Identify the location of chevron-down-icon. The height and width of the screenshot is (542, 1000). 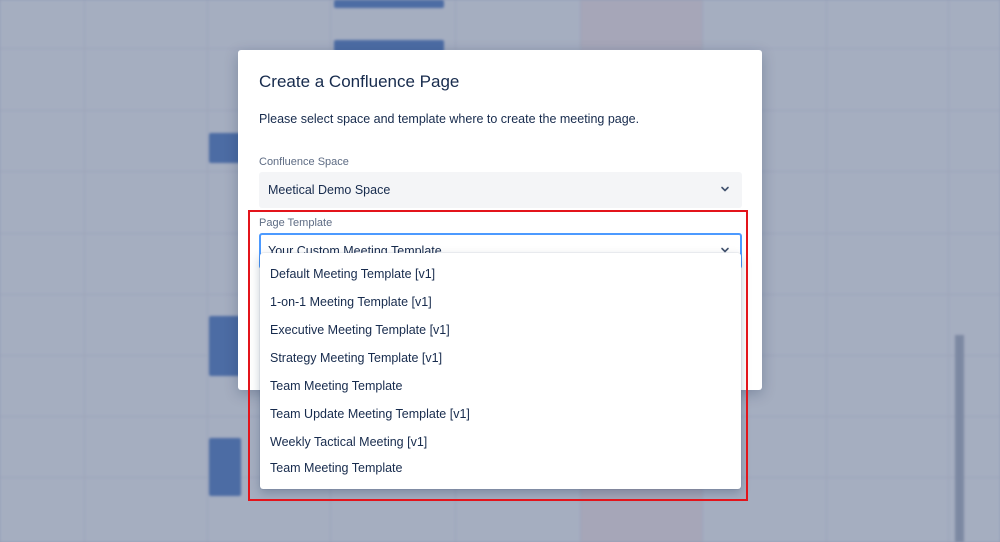
(725, 189).